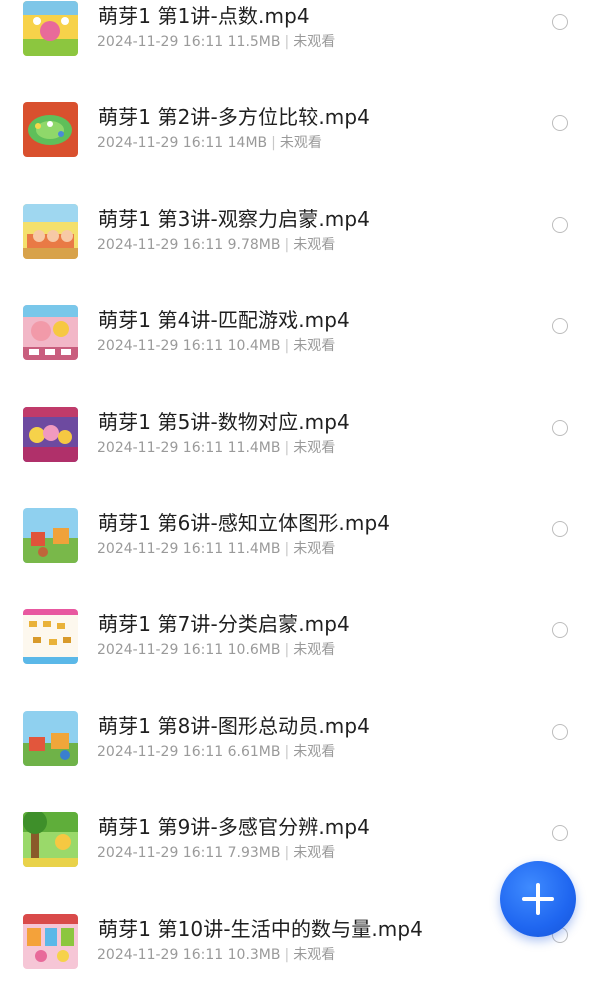 This screenshot has height=988, width=595. I want to click on file-meta: 2024-11-29 16:11 6.61MB | 未观看, so click(216, 751).